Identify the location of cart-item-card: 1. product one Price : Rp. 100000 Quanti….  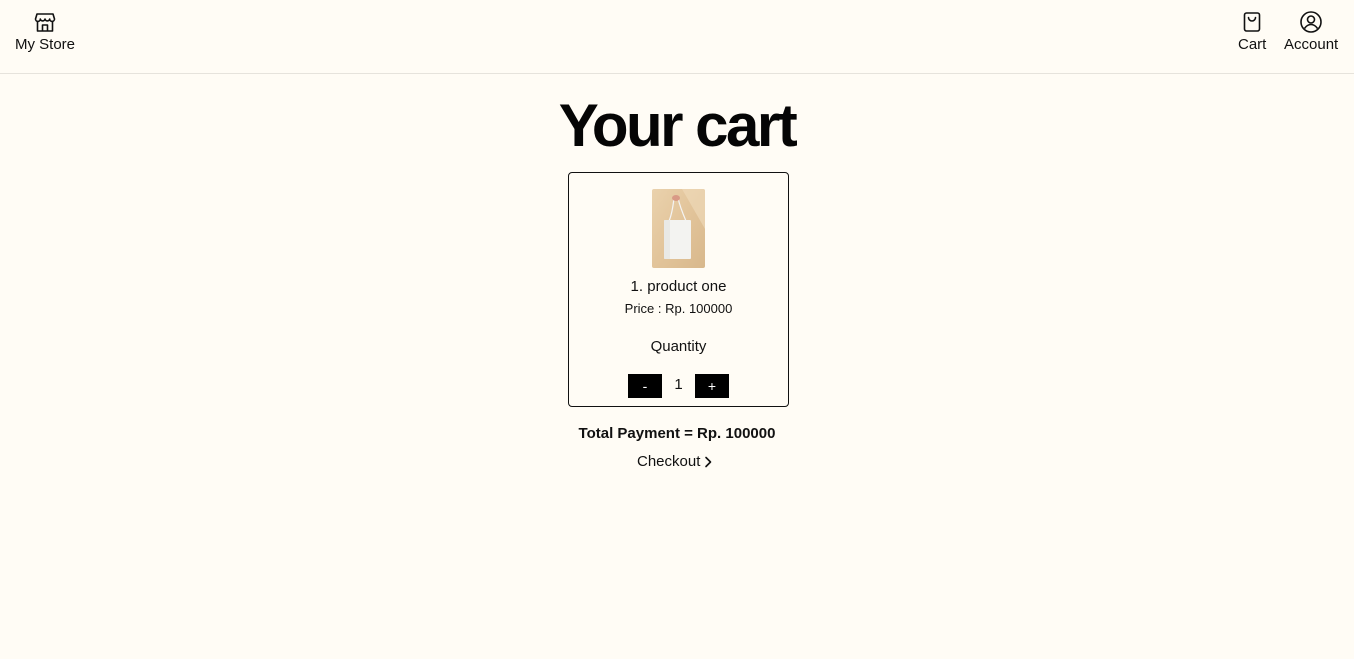
(678, 289).